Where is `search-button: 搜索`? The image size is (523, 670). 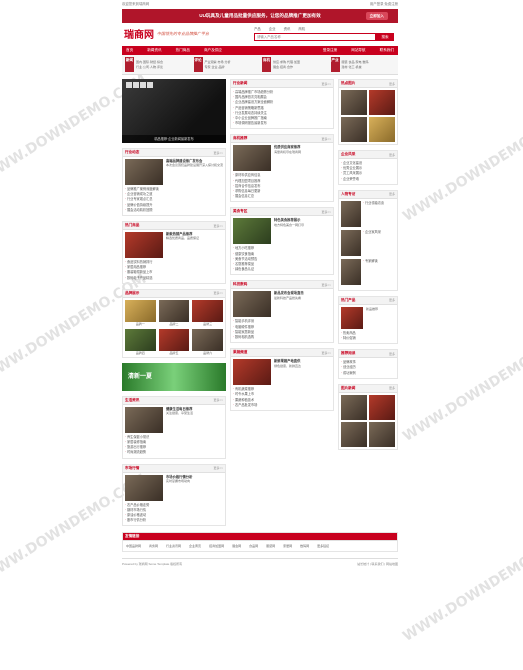
search-button: 搜索 is located at coordinates (385, 37).